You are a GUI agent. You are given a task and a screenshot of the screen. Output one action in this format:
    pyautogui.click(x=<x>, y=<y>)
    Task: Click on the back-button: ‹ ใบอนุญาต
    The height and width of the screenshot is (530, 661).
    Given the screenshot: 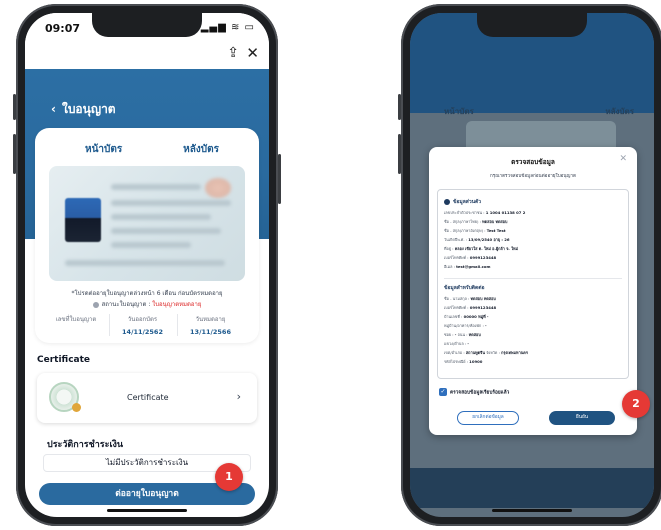 What is the action you would take?
    pyautogui.click(x=83, y=109)
    